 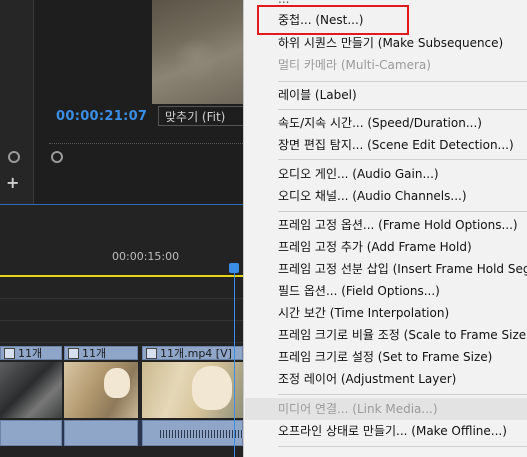 I want to click on menu-item-make-subsequence: 하위 시퀀스 만들기 (Make Subsequence), so click(x=390, y=43).